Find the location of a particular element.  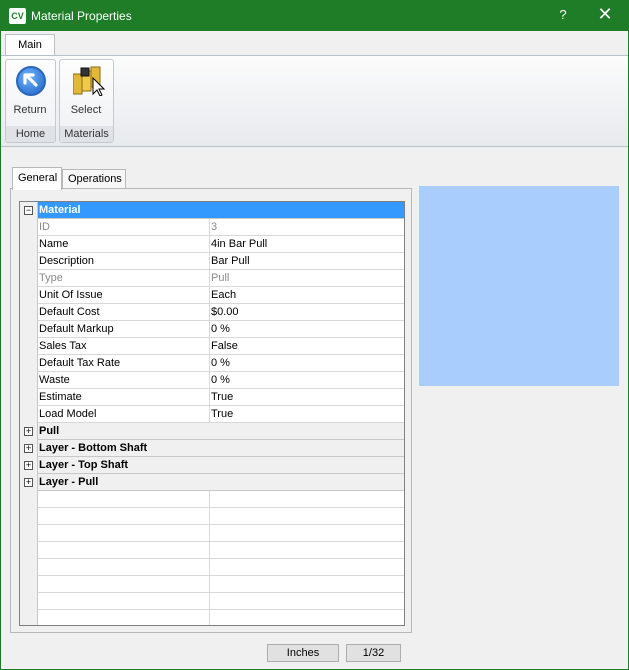

grid-category-row: − Material is located at coordinates (212, 210).